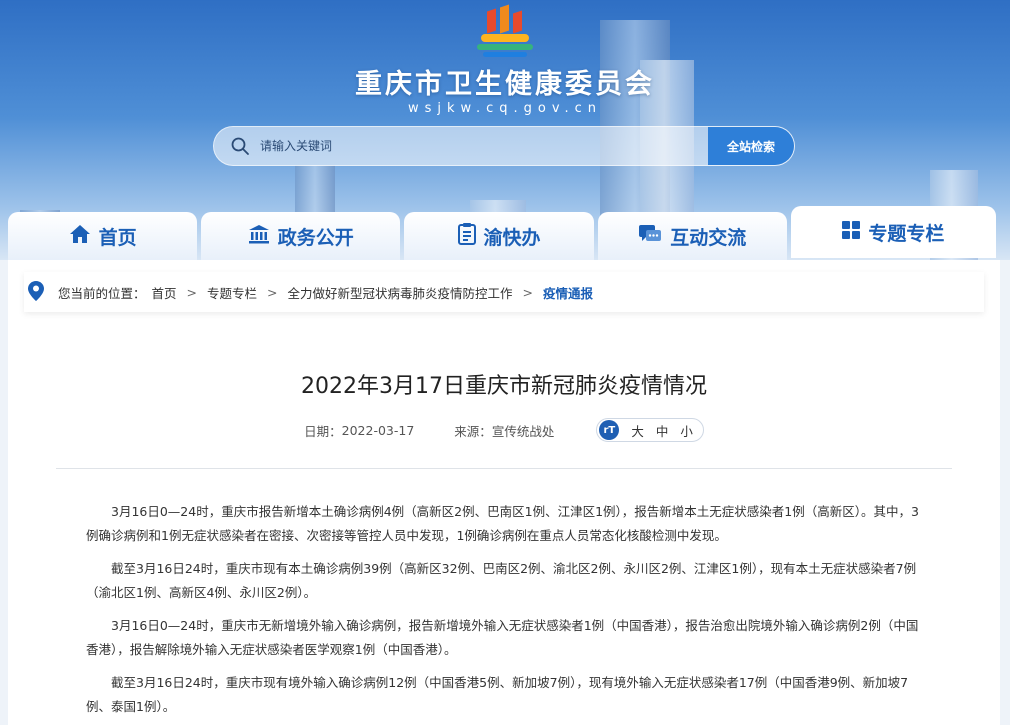 Image resolution: width=1010 pixels, height=725 pixels. I want to click on source-label: 来源：, so click(473, 431).